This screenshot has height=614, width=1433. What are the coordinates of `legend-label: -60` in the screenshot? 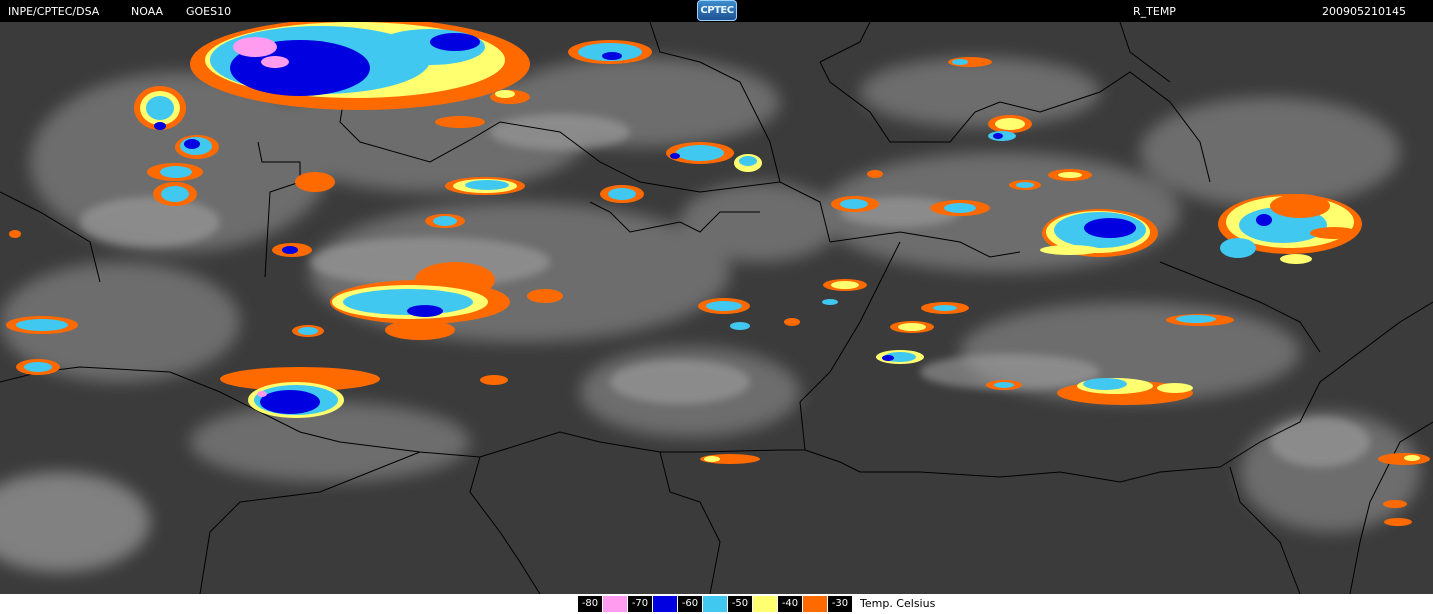 It's located at (690, 604).